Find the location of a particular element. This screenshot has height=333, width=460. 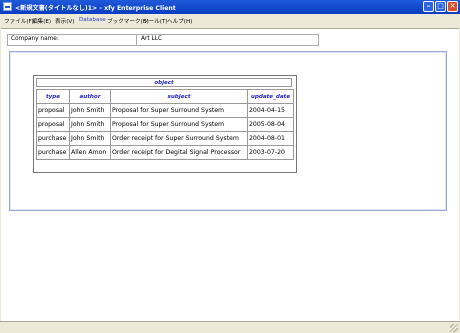

company-name-row: Company name: Art LLC is located at coordinates (163, 40).